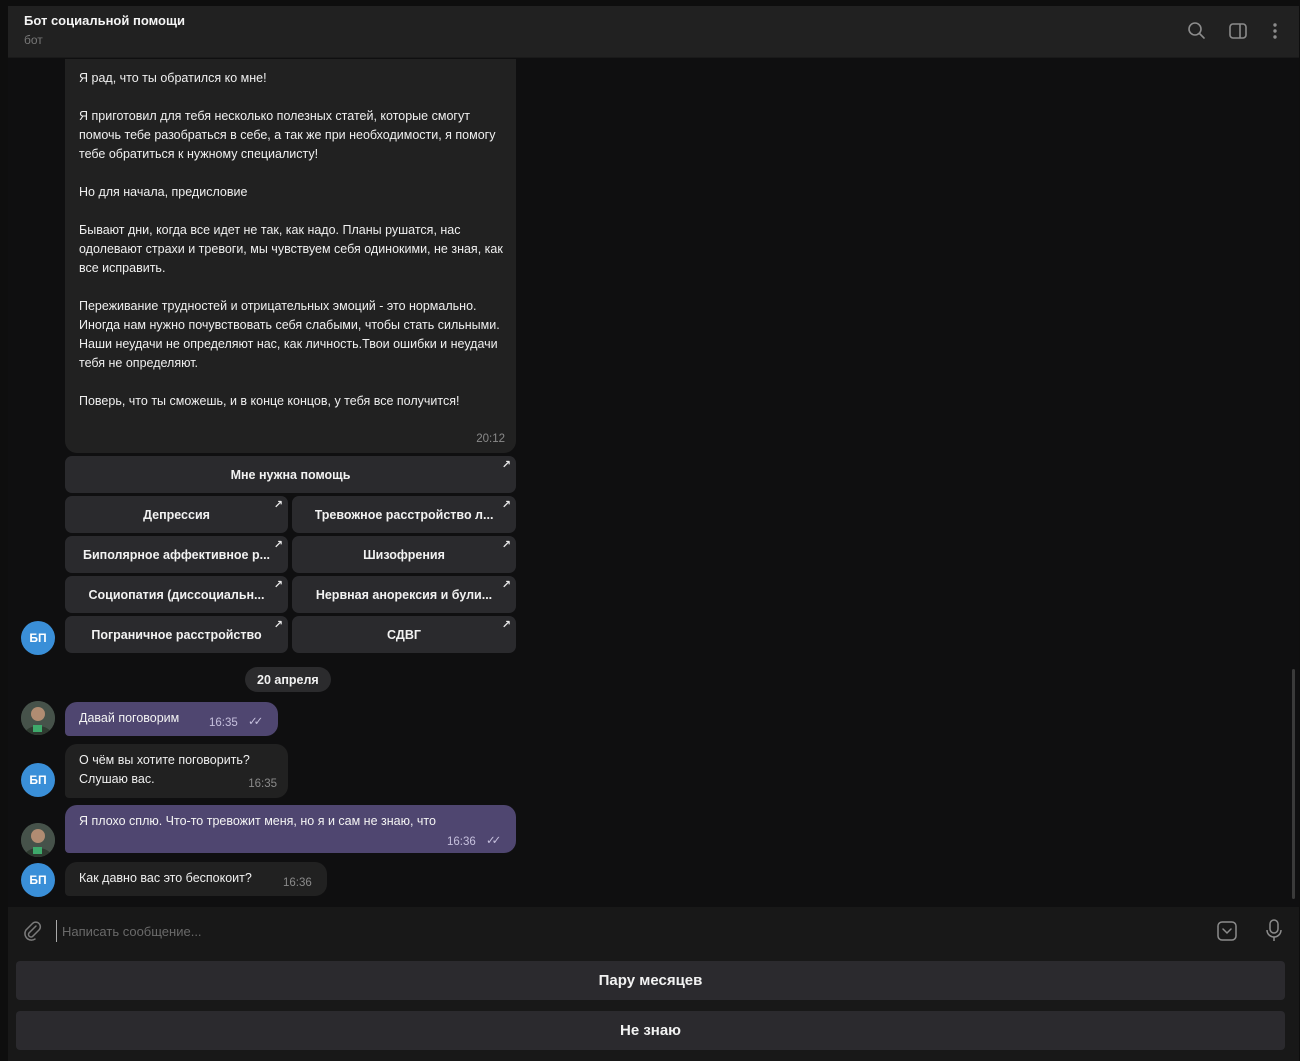 The image size is (1300, 1061). I want to click on reply-button-dont-know: Не знаю, so click(650, 1030).